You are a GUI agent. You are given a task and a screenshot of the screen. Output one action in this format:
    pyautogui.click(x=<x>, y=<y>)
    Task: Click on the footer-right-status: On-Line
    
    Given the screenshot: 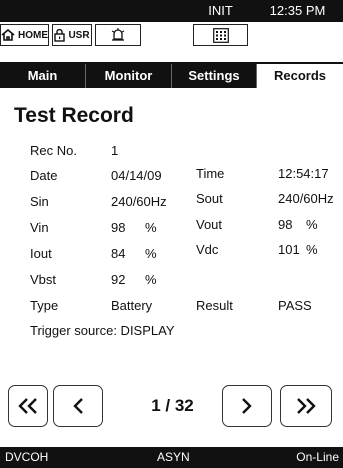 What is the action you would take?
    pyautogui.click(x=317, y=457)
    